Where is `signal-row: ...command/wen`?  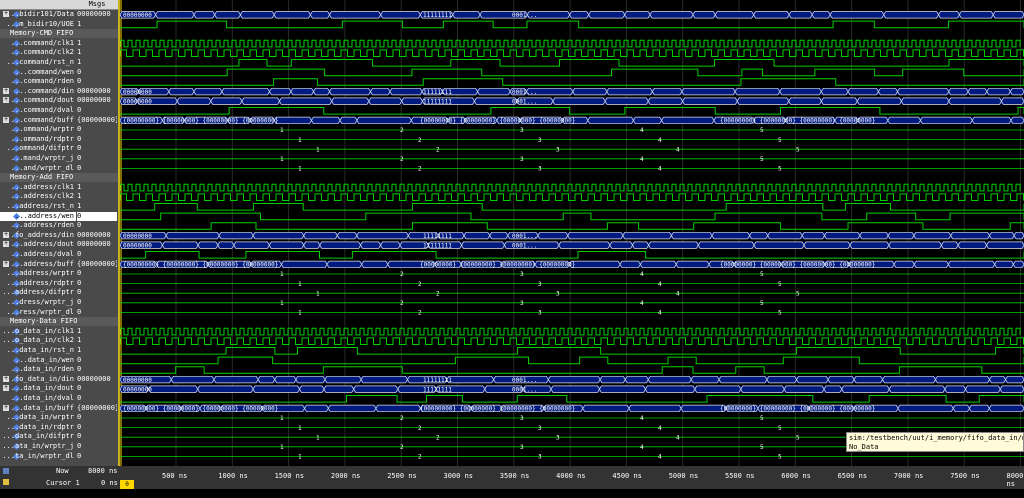
signal-row: ...command/wen is located at coordinates (38, 72).